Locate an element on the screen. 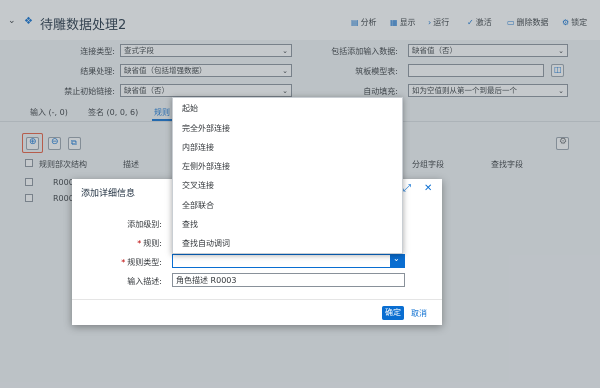  rule-type-label: * 规则类型: is located at coordinates (141, 262).